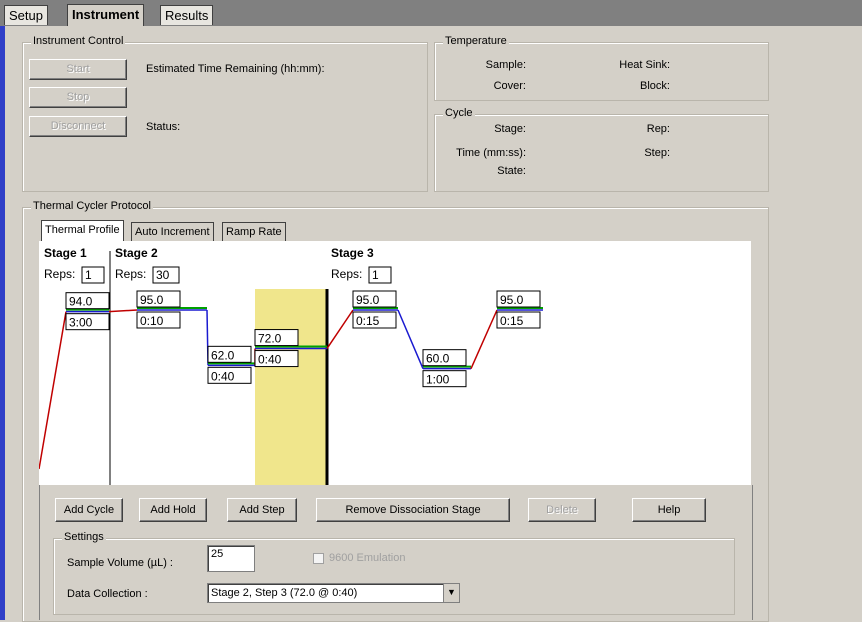  What do you see at coordinates (505, 65) in the screenshot?
I see `sample-temp-label: Sample:` at bounding box center [505, 65].